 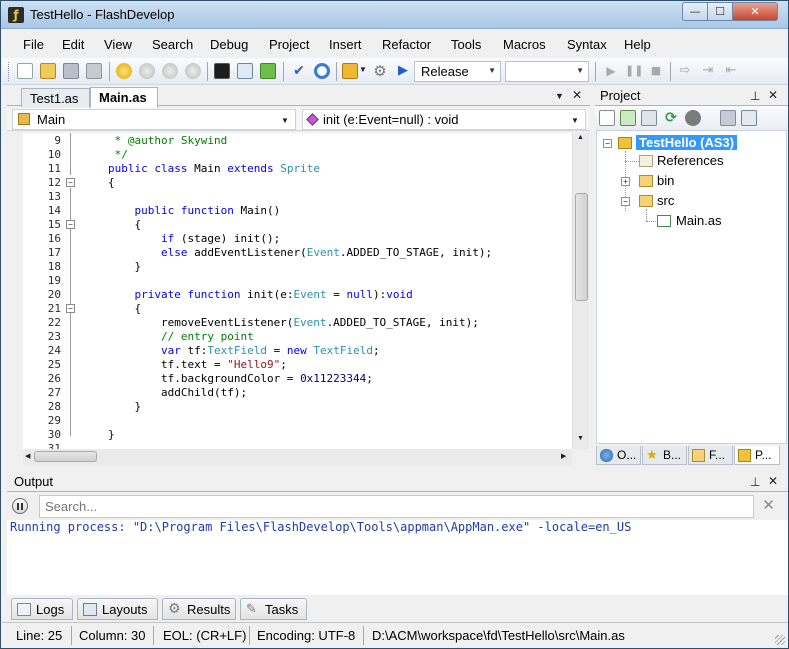 I want to click on tab-logs: Logs, so click(x=42, y=609).